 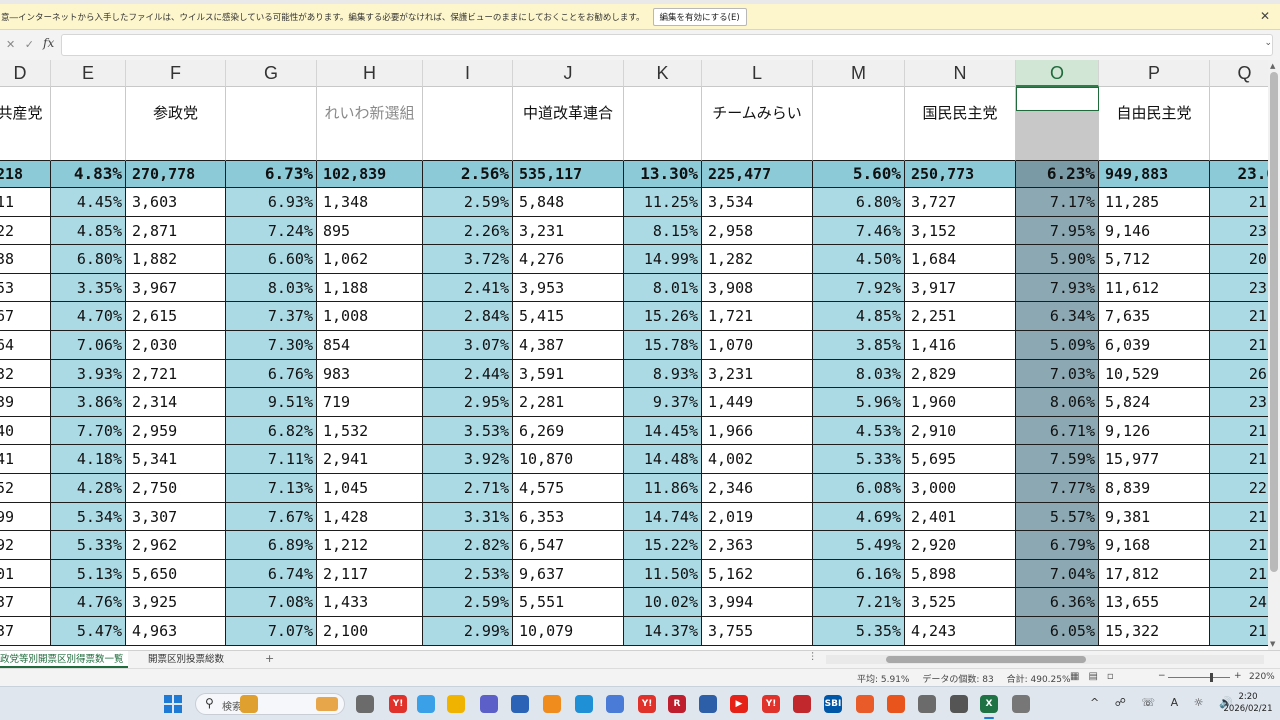 What do you see at coordinates (757, 517) in the screenshot?
I see `votes-cell: 2,019` at bounding box center [757, 517].